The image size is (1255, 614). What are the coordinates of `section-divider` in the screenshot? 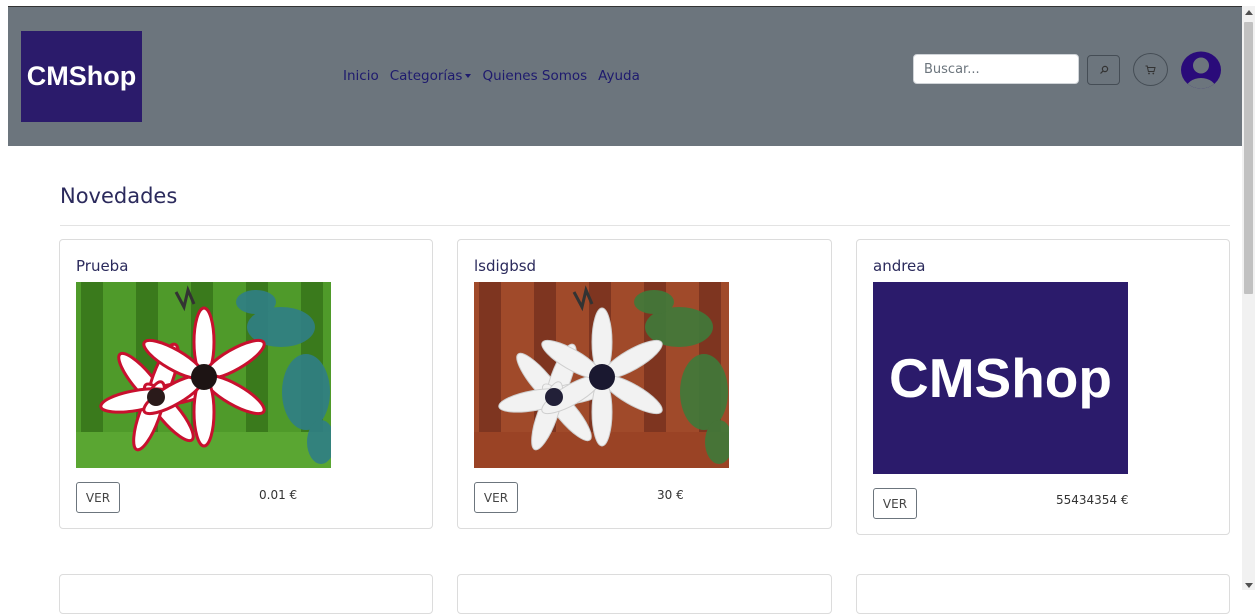 It's located at (645, 225).